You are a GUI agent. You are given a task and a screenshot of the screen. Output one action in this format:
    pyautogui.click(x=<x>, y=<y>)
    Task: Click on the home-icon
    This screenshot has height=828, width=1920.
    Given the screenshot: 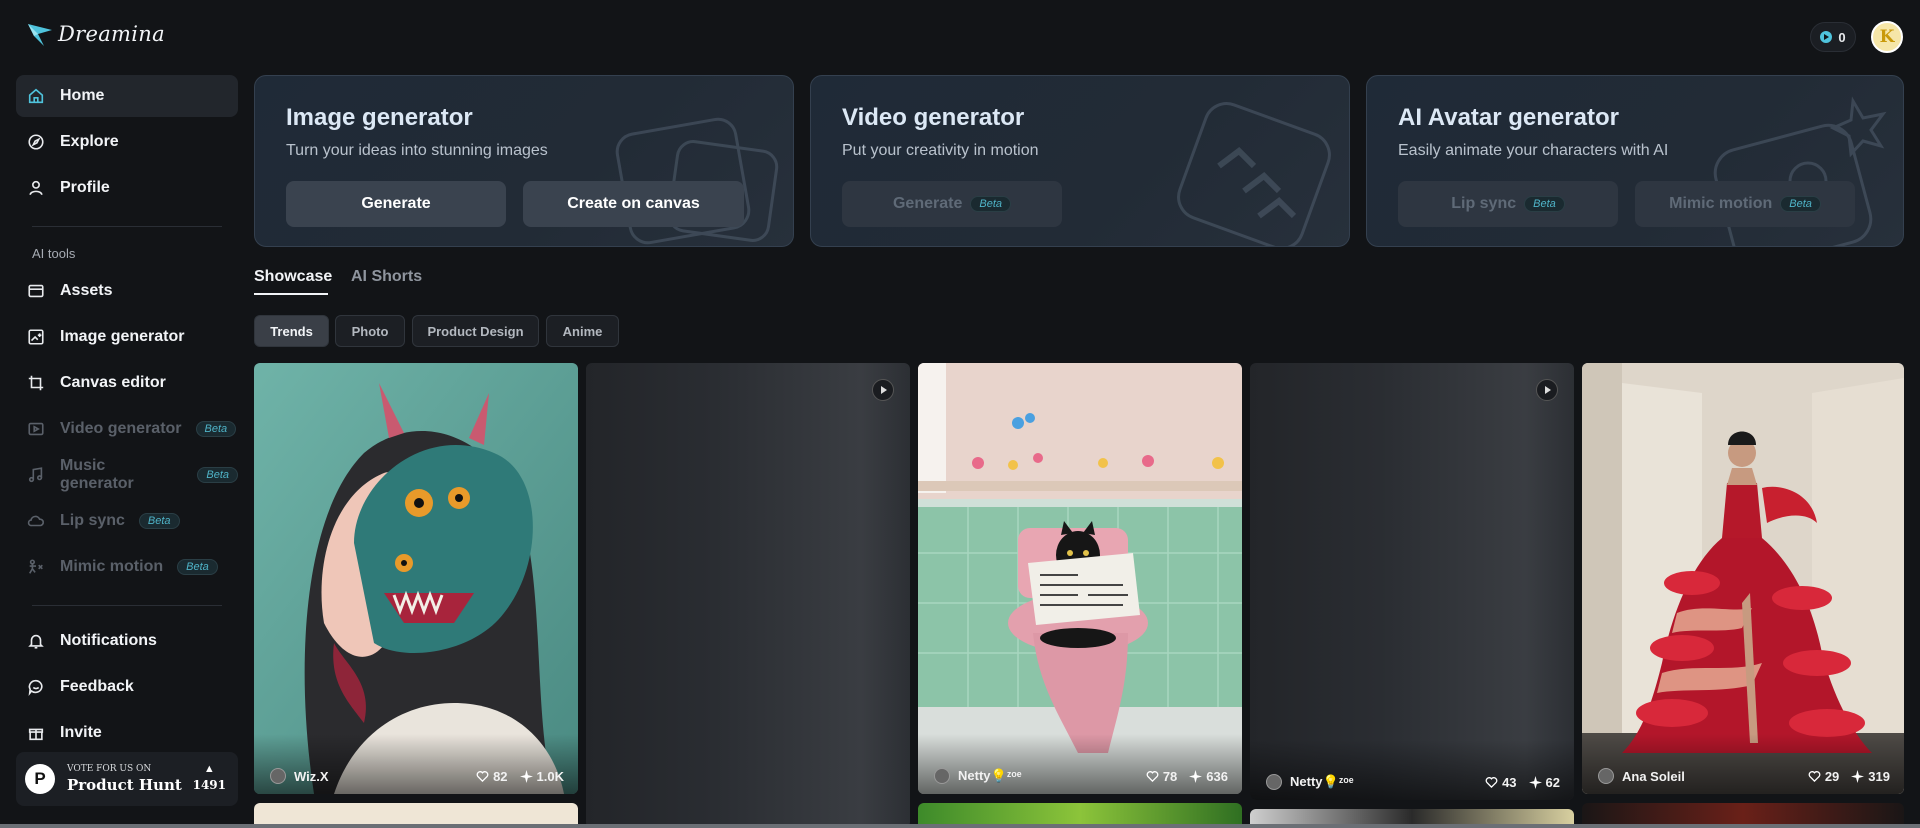 What is the action you would take?
    pyautogui.click(x=36, y=96)
    